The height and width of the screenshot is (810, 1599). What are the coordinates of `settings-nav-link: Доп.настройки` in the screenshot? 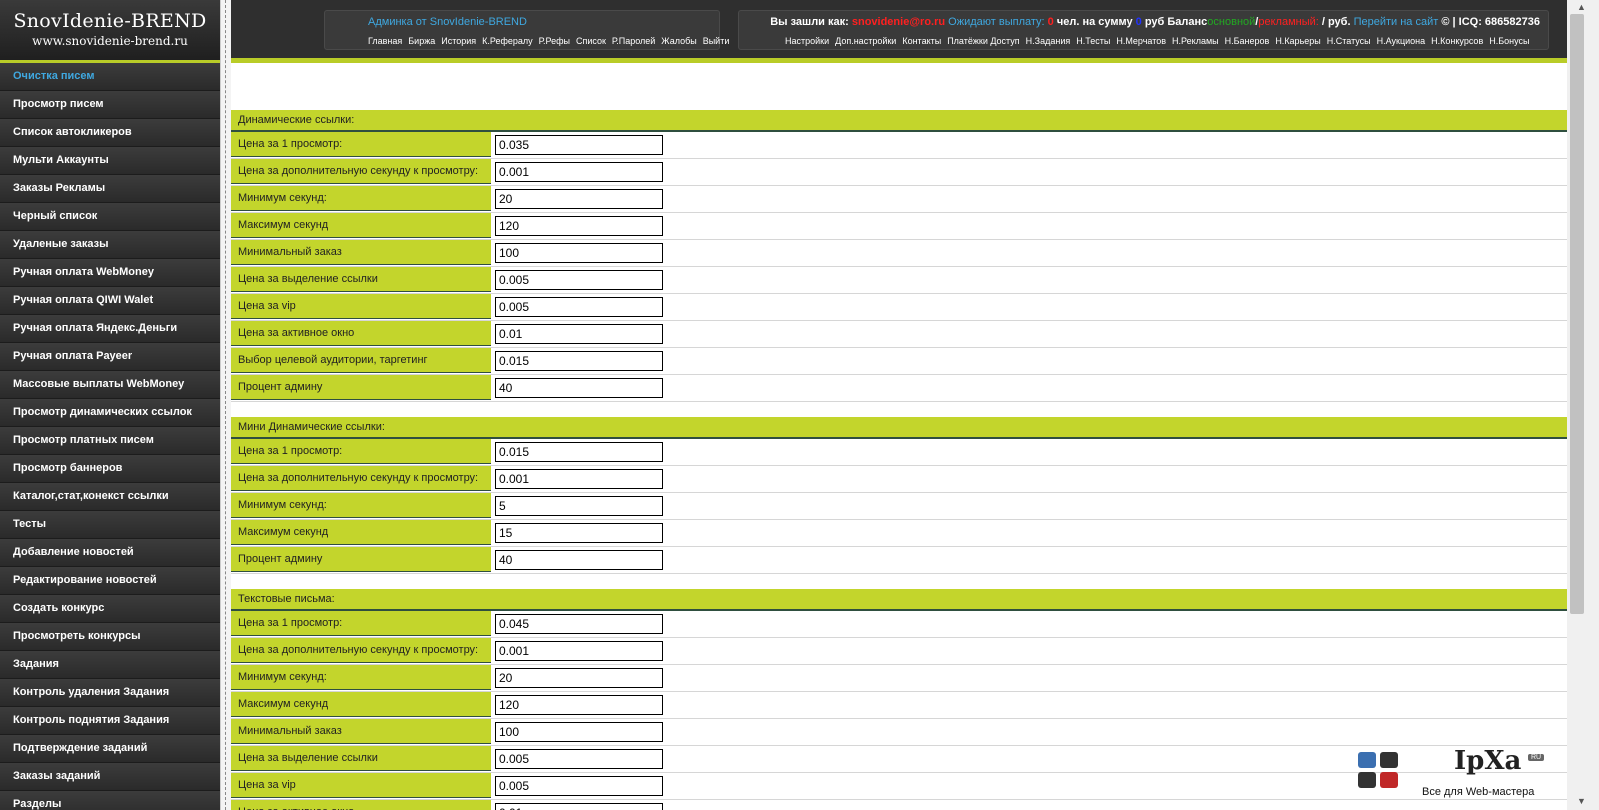 It's located at (865, 41).